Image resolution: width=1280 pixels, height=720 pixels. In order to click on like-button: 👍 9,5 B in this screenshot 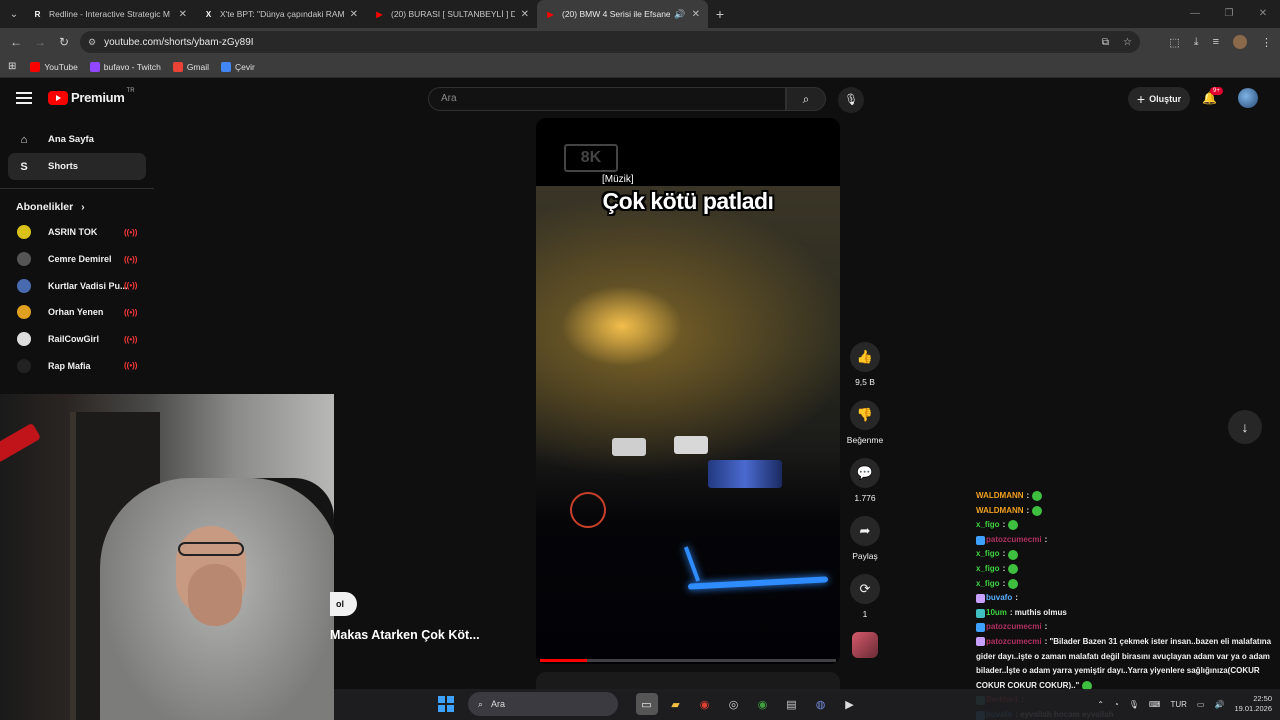, I will do `click(865, 364)`.